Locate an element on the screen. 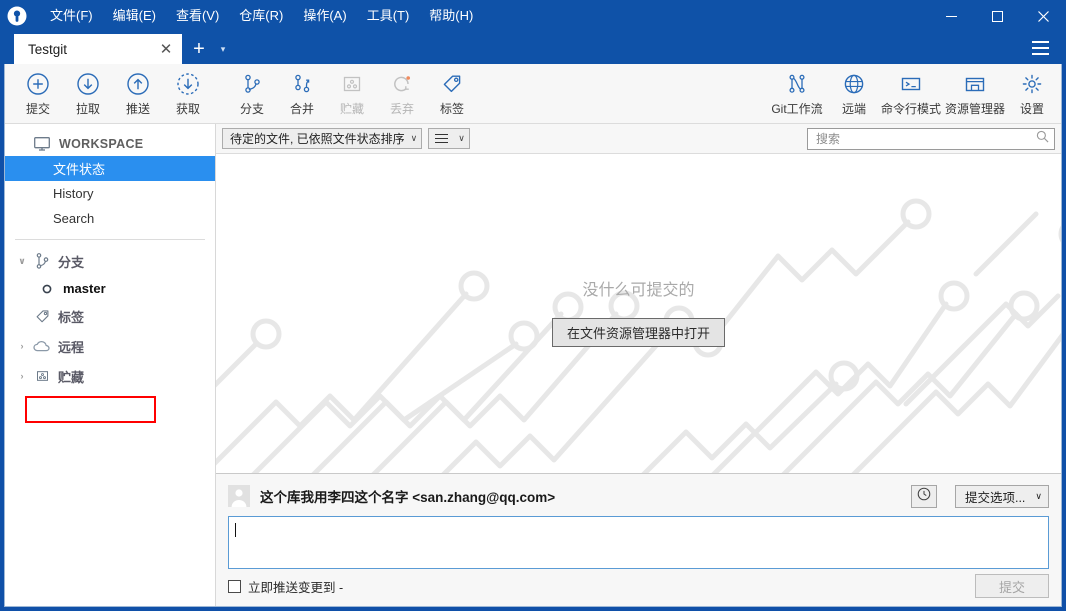  commit-bottom-row: 立即推送变更到 - 提交 is located at coordinates (638, 586).